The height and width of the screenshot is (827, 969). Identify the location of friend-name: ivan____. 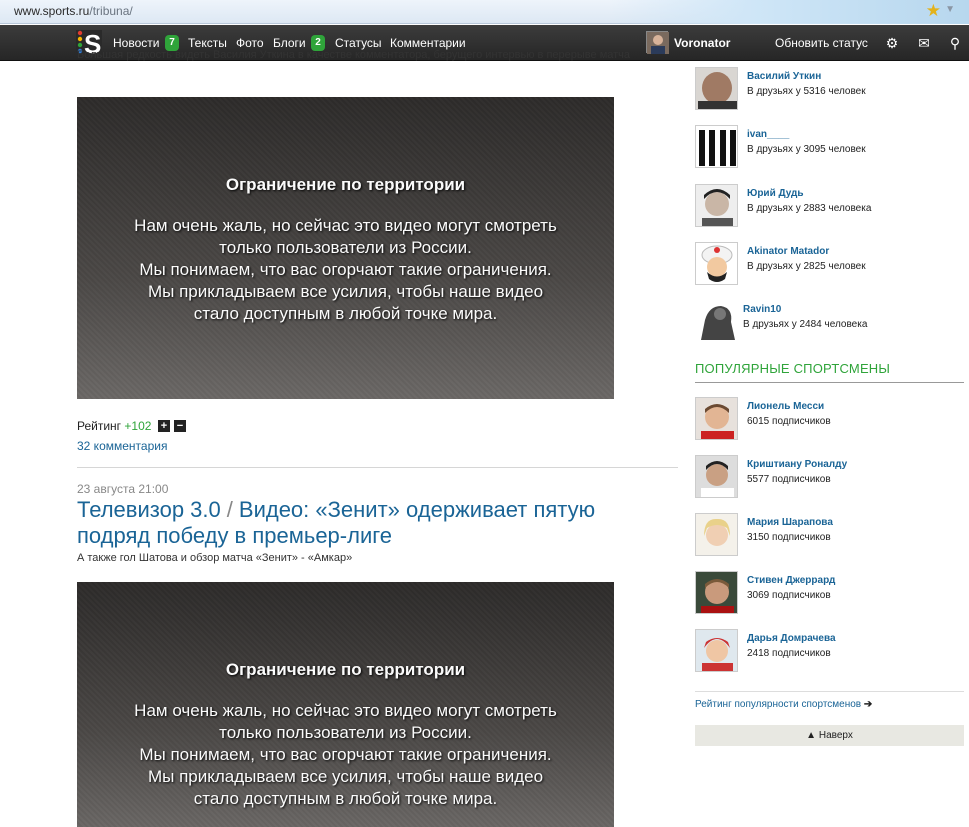
(768, 134).